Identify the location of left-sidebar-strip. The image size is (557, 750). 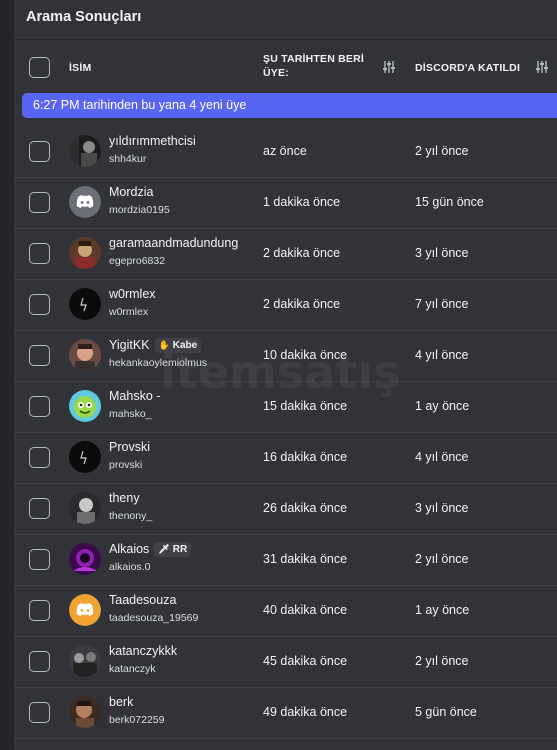
(7, 375).